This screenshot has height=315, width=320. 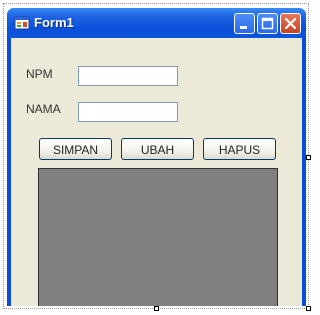 I want to click on resize-handle-corner, so click(x=308, y=308).